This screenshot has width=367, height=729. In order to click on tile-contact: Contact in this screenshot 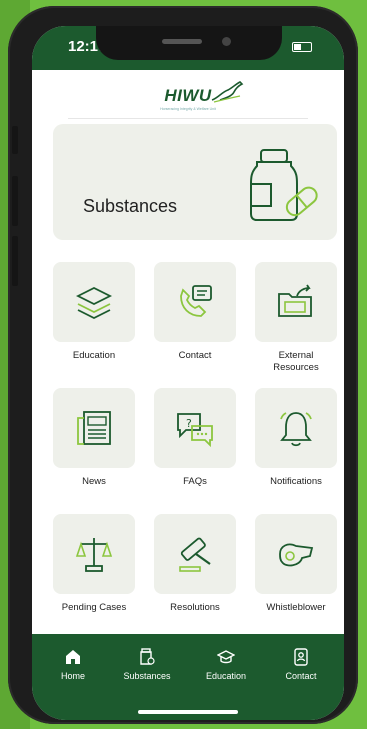, I will do `click(195, 312)`.